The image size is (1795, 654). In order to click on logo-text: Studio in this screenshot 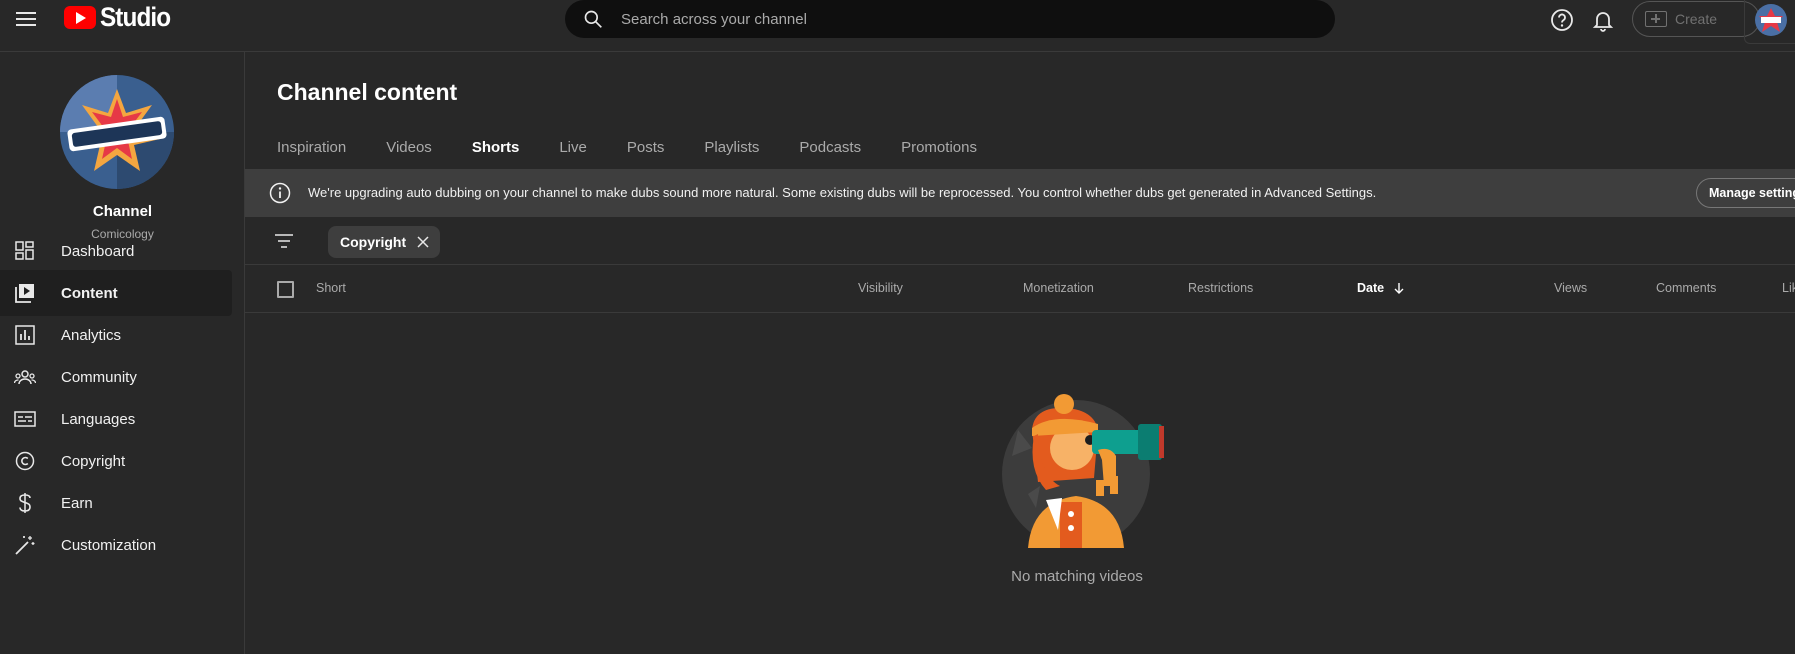, I will do `click(135, 17)`.